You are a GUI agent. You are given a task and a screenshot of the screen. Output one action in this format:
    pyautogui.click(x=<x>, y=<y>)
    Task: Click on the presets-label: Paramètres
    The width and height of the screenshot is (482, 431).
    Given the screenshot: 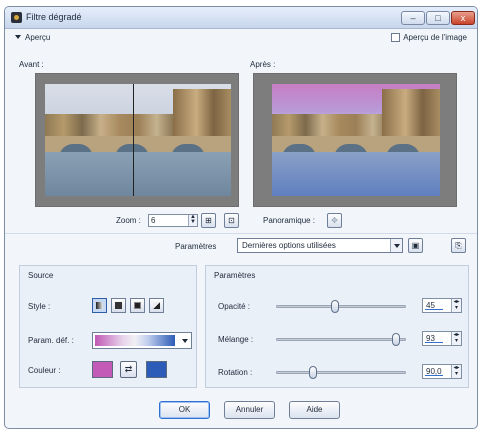 What is the action you would take?
    pyautogui.click(x=196, y=246)
    